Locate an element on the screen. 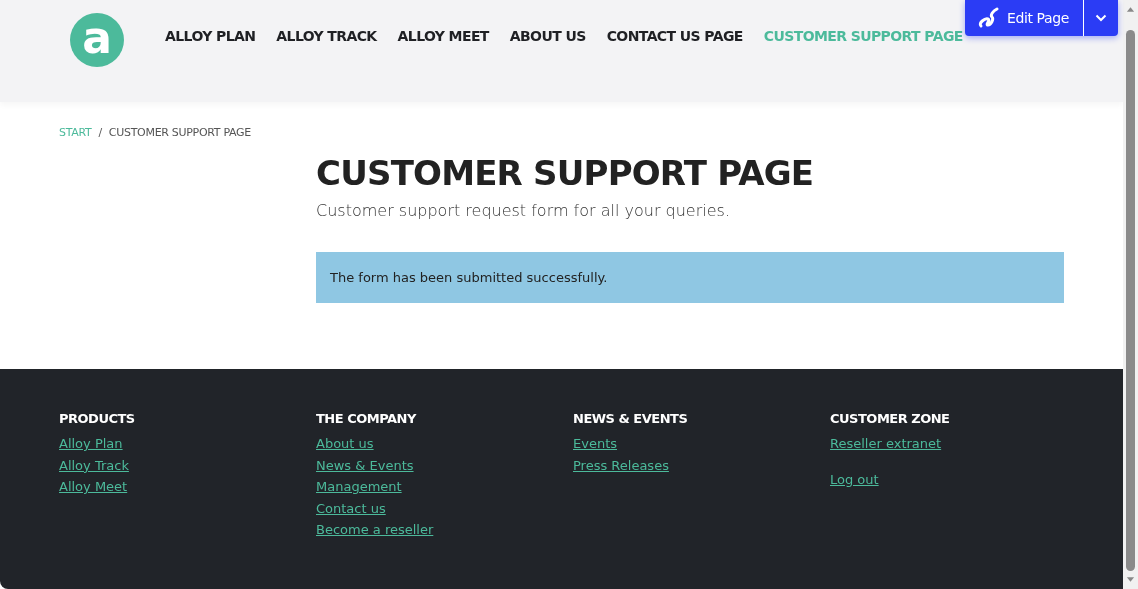 The image size is (1138, 589). scrollbar-thumb is located at coordinates (1130, 300).